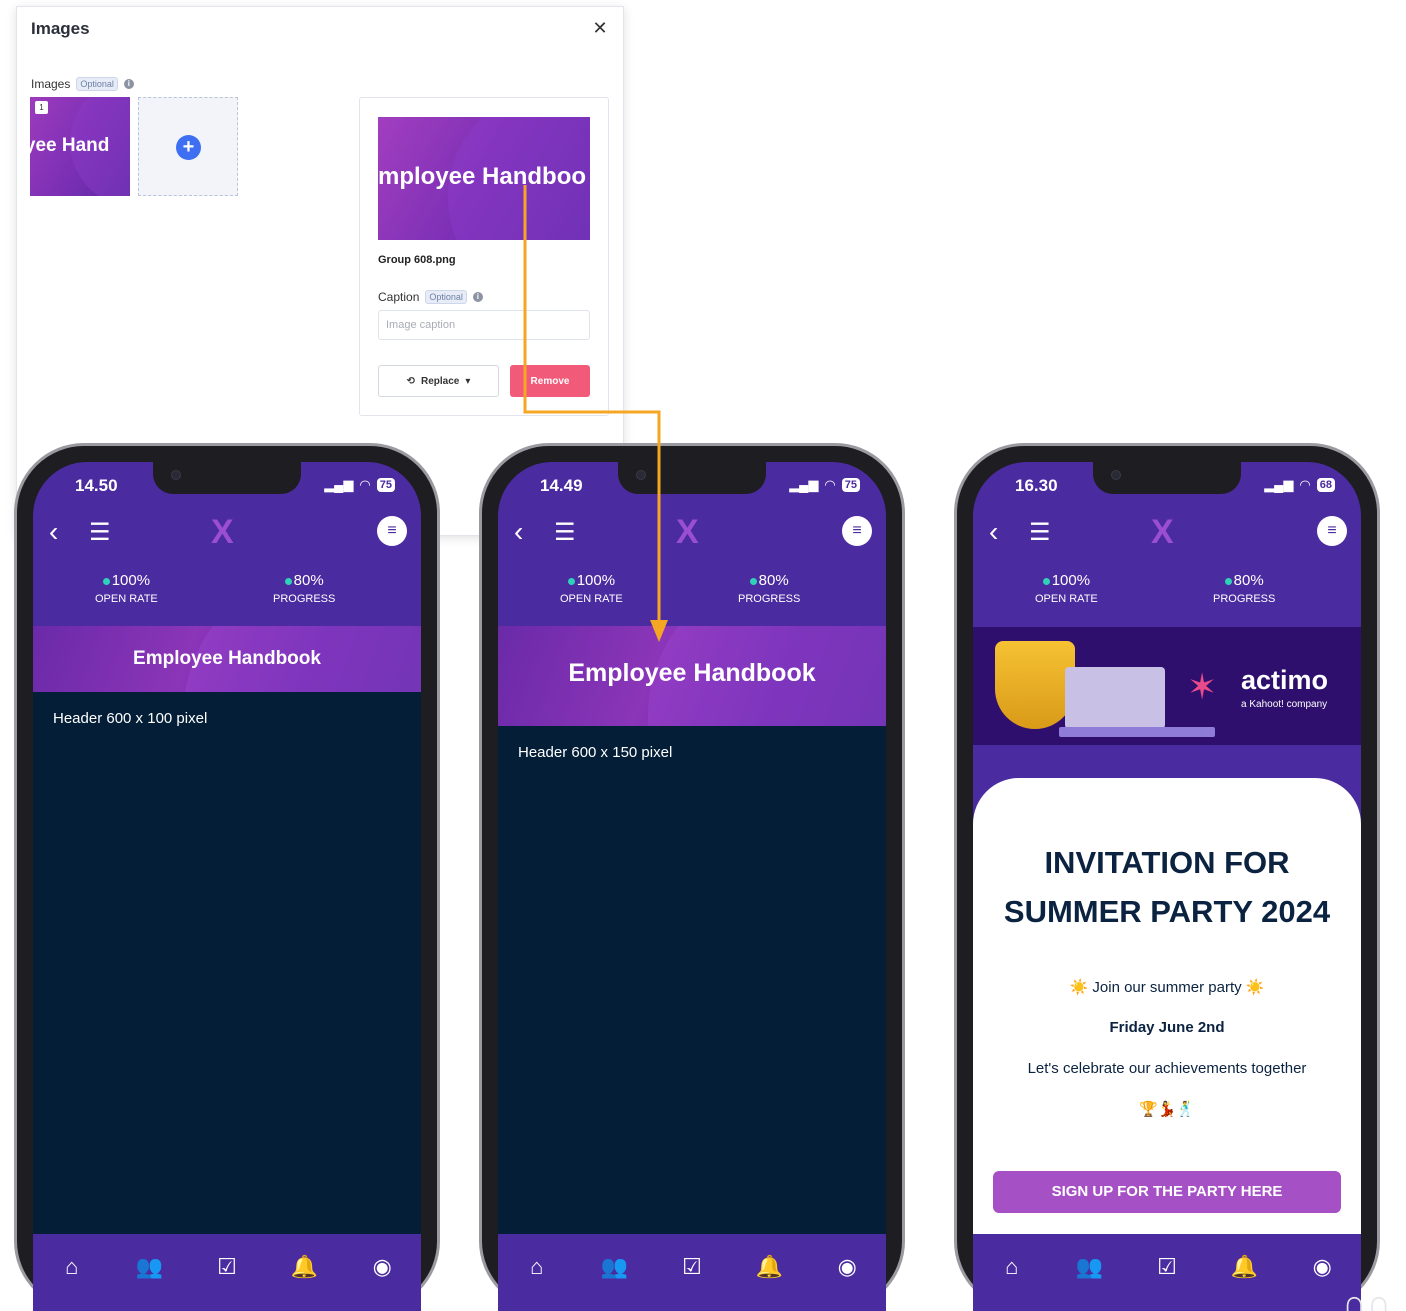 Image resolution: width=1406 pixels, height=1311 pixels. Describe the element at coordinates (1367, 1297) in the screenshot. I see `corner-watermark: ∩∩` at that location.